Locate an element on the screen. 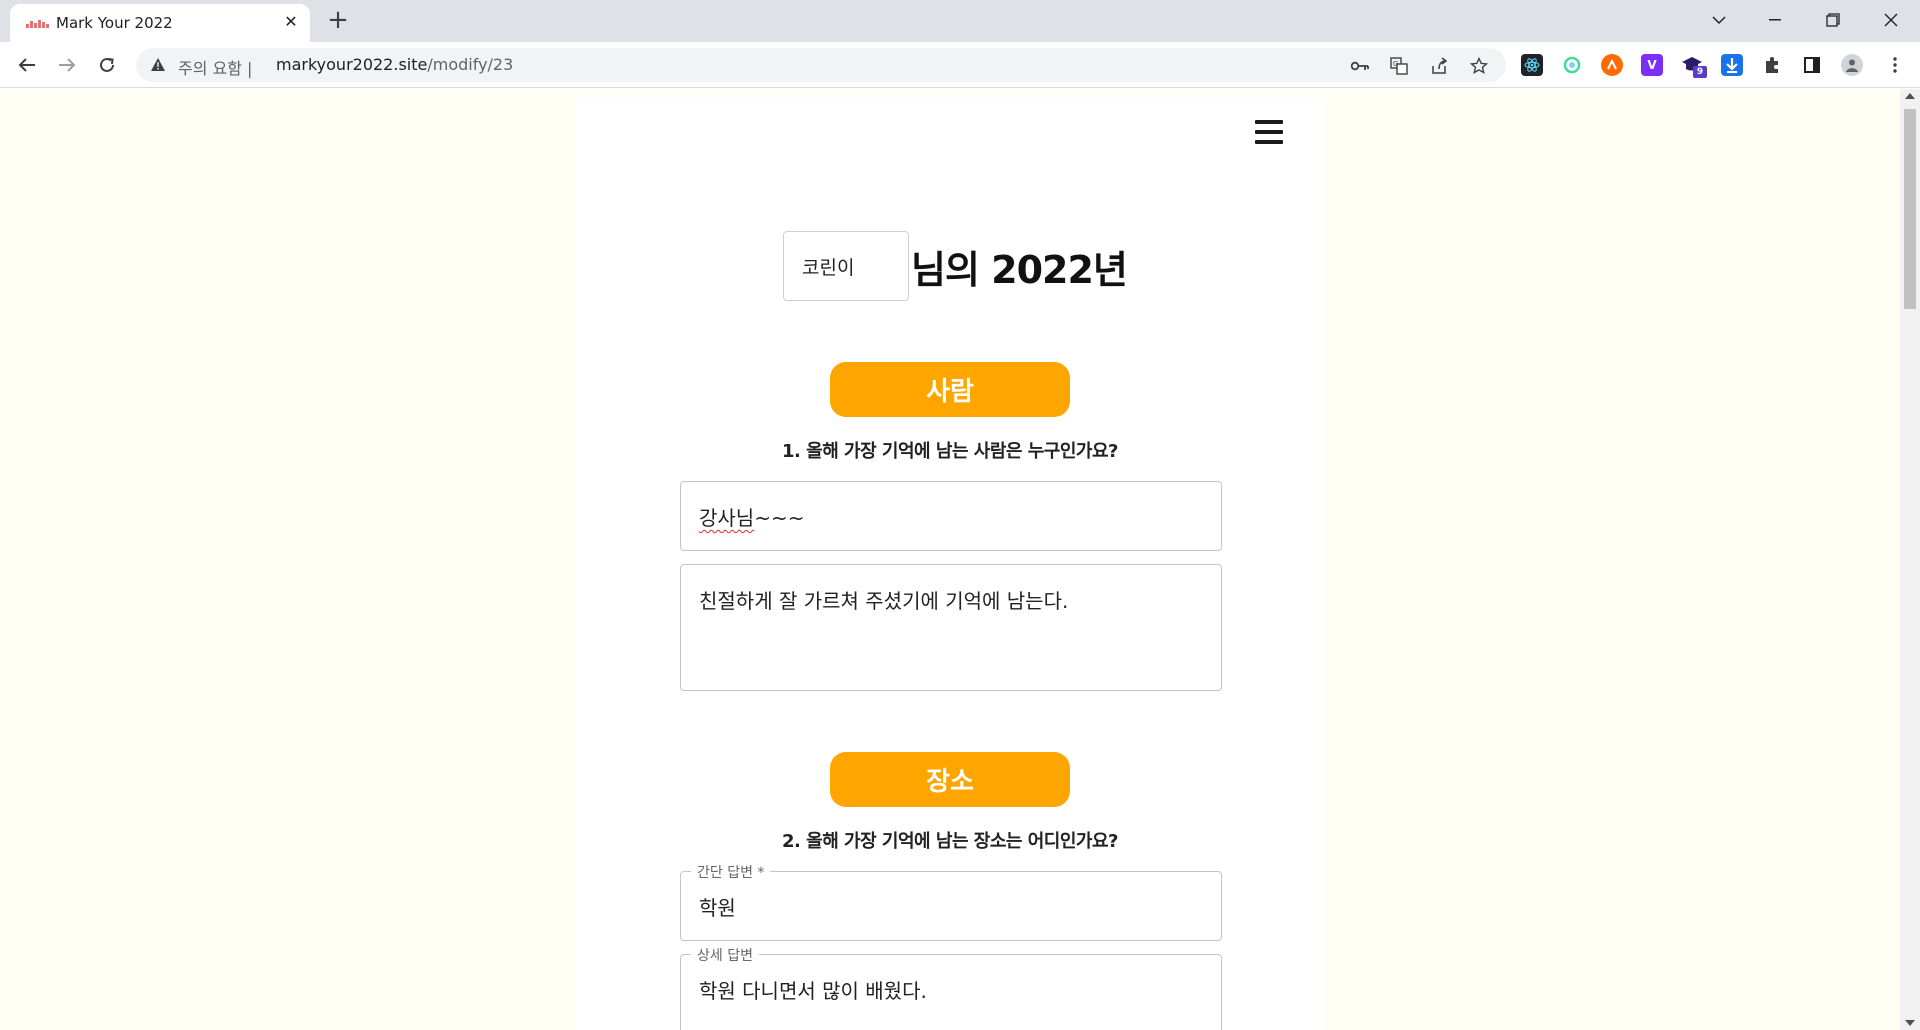 Image resolution: width=1920 pixels, height=1030 pixels. close-window-button is located at coordinates (1891, 20).